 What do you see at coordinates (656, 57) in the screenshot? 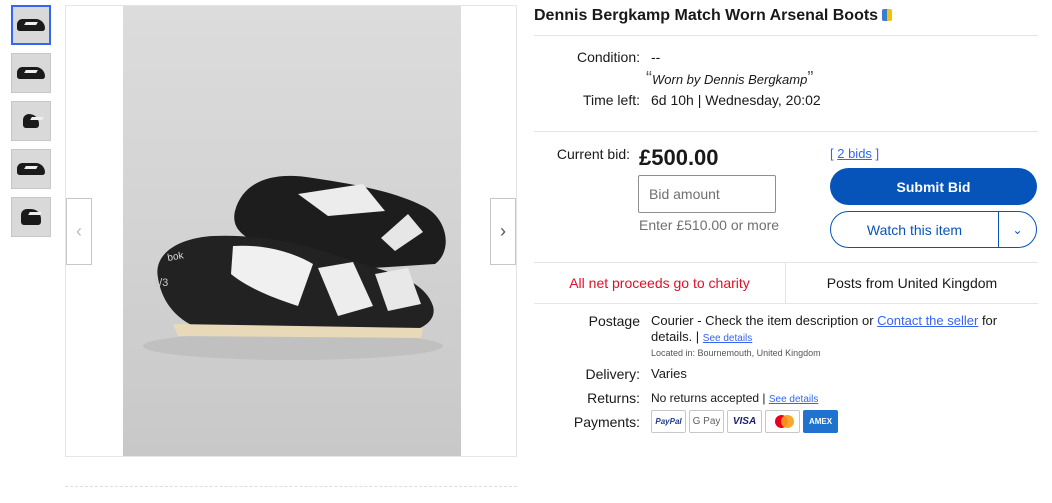
I see `condition-value: --` at bounding box center [656, 57].